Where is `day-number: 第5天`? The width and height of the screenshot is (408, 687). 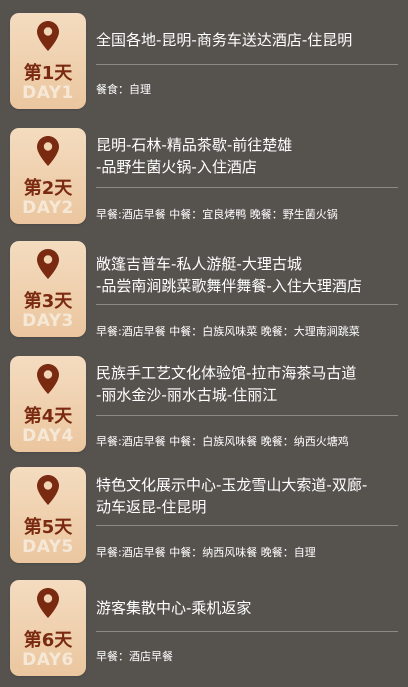 day-number: 第5天 is located at coordinates (48, 527).